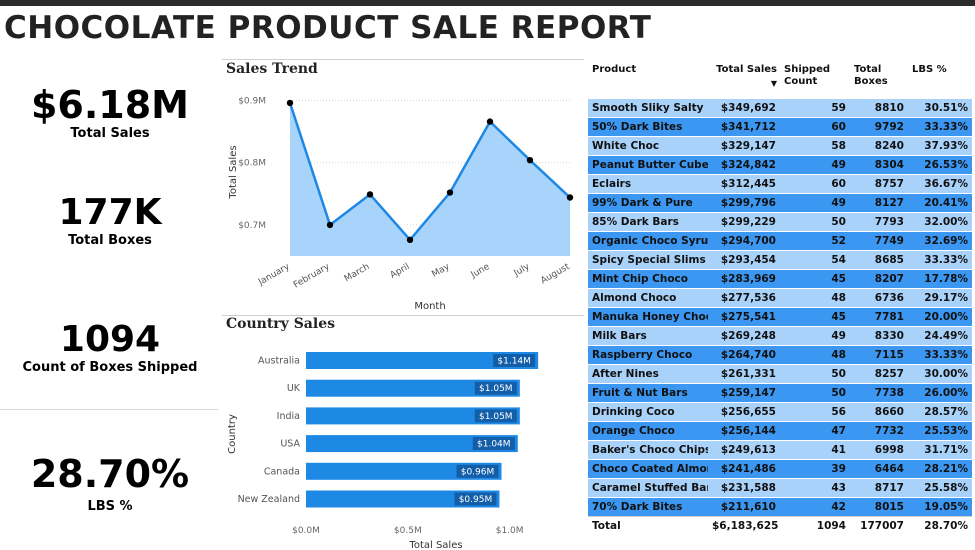 This screenshot has width=975, height=550. Describe the element at coordinates (940, 240) in the screenshot. I see `table-cell: 32.69%` at that location.